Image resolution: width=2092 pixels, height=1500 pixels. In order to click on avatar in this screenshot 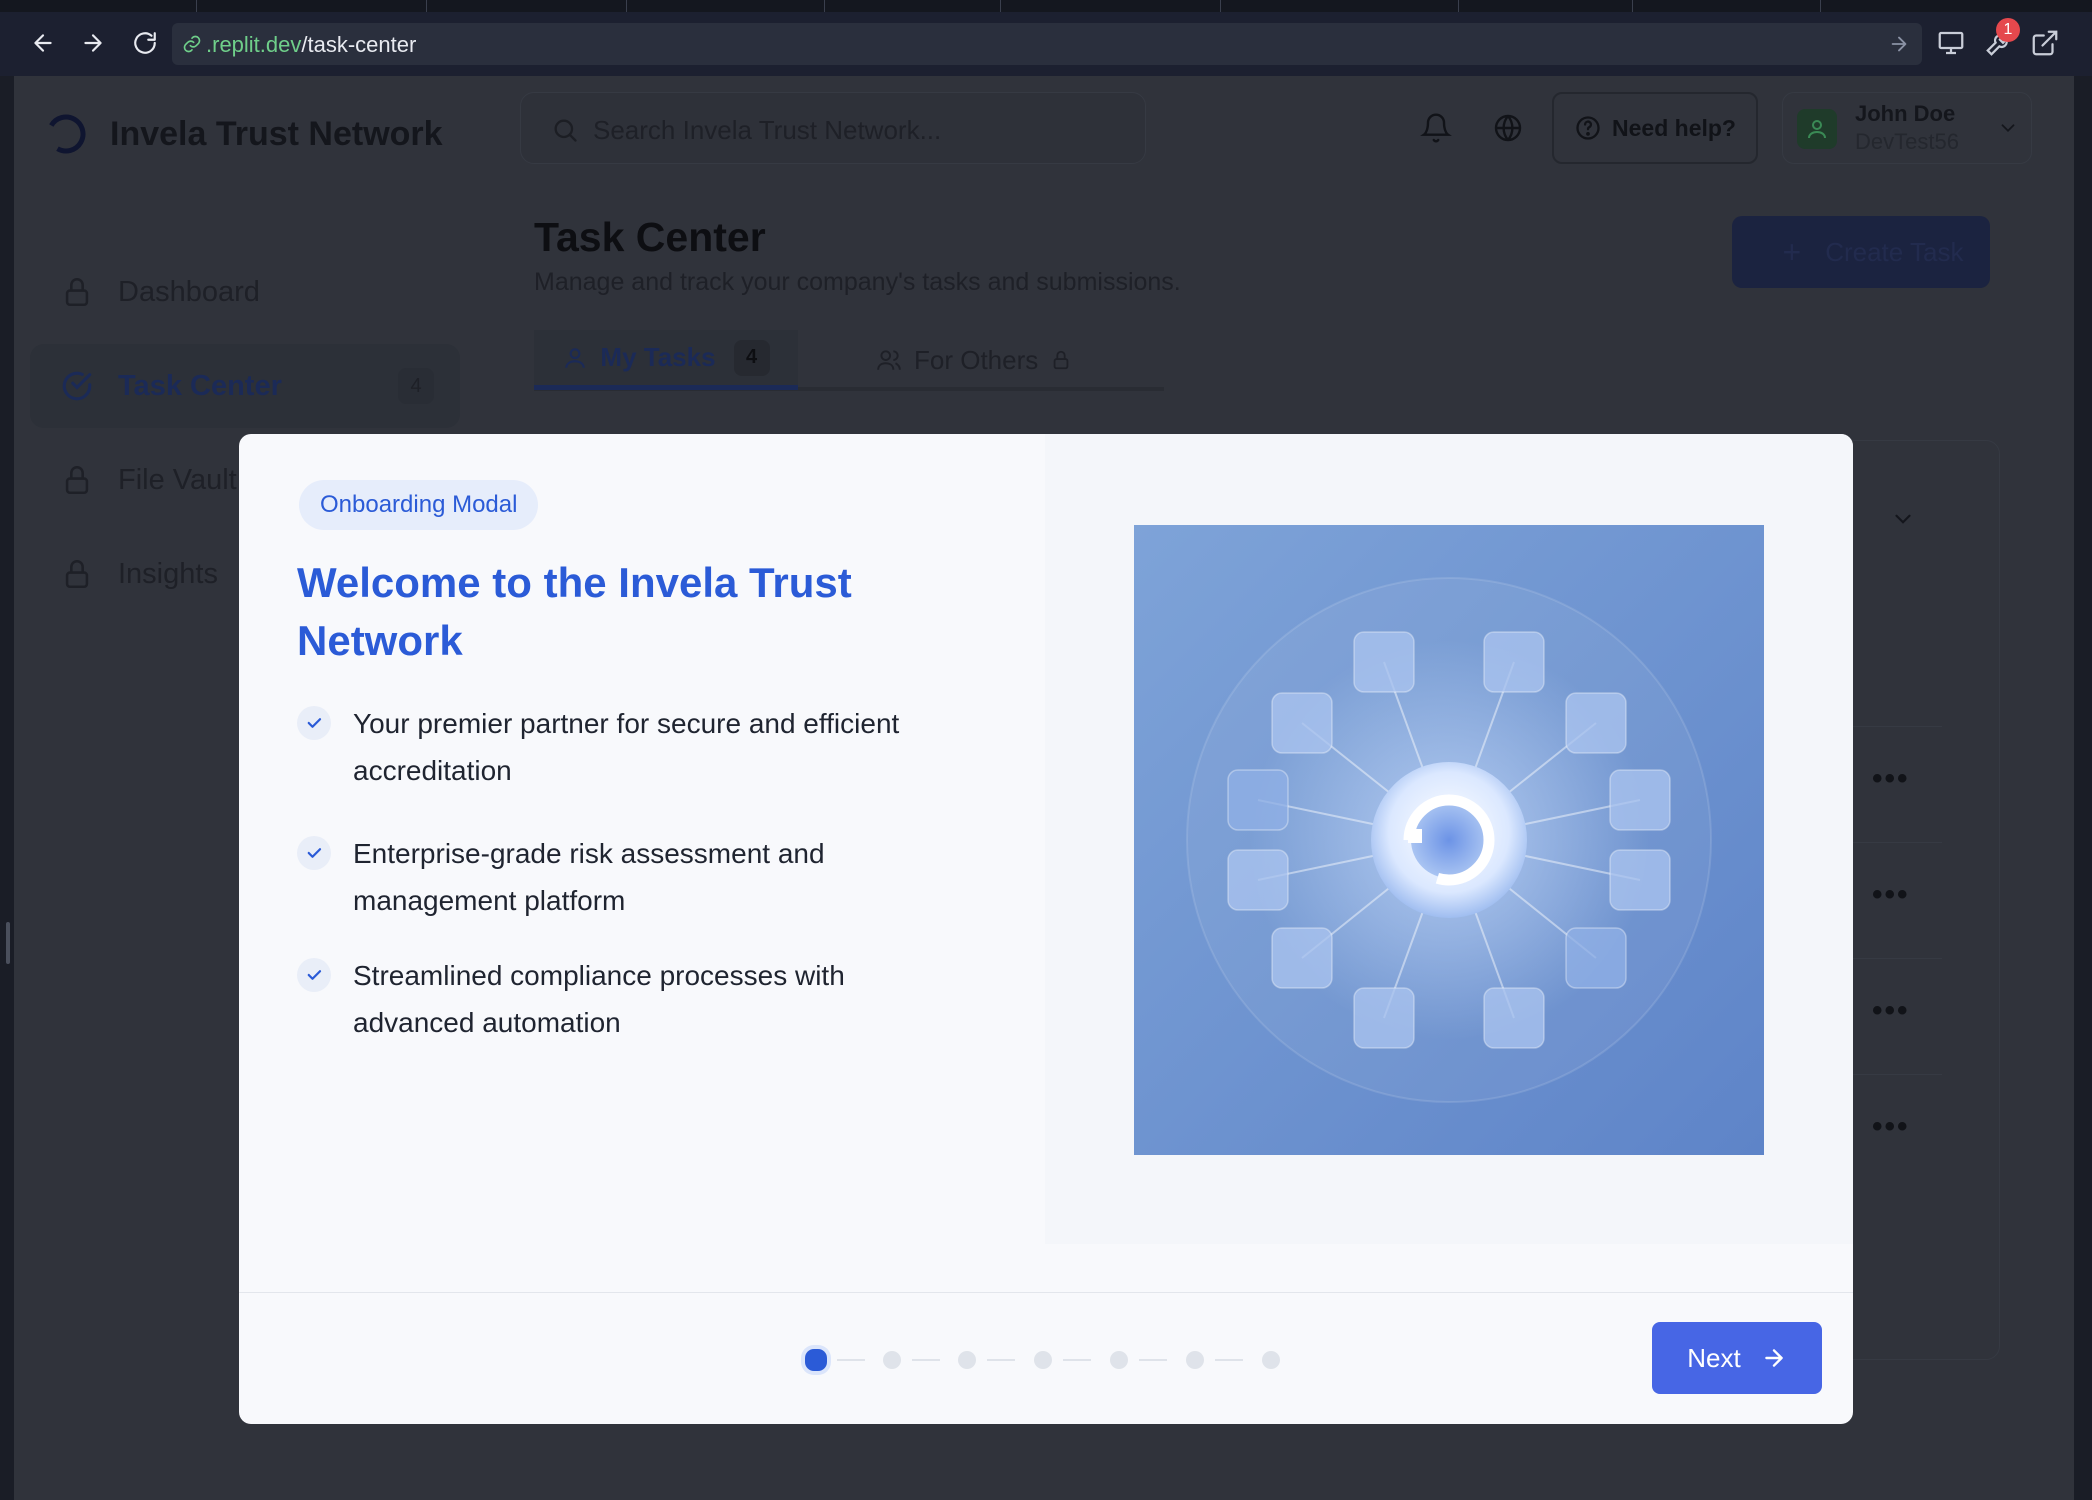, I will do `click(1817, 129)`.